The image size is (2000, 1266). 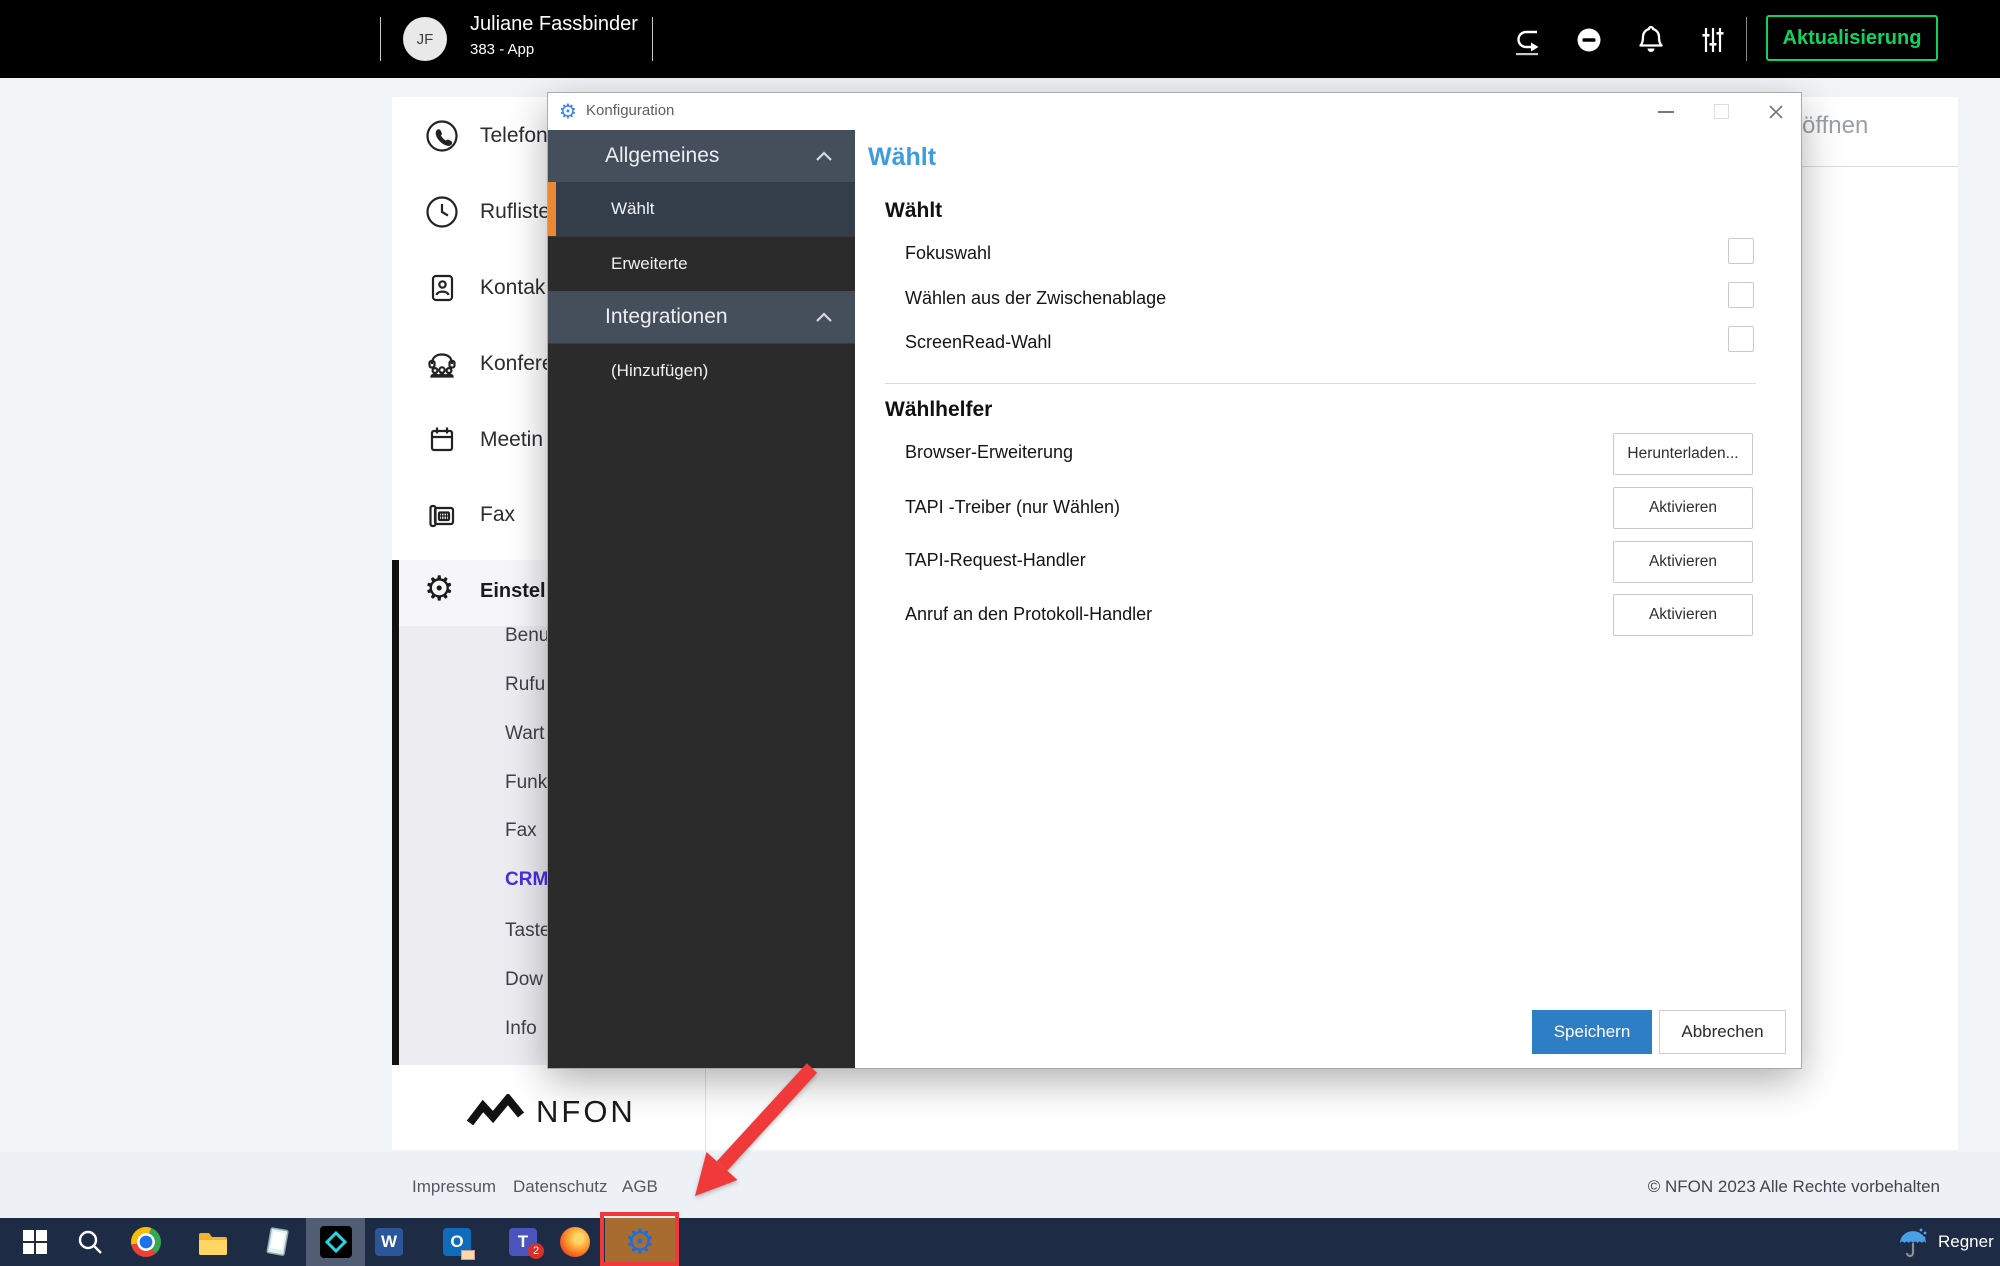 What do you see at coordinates (527, 931) in the screenshot?
I see `settings-subitem-tasten: Taste` at bounding box center [527, 931].